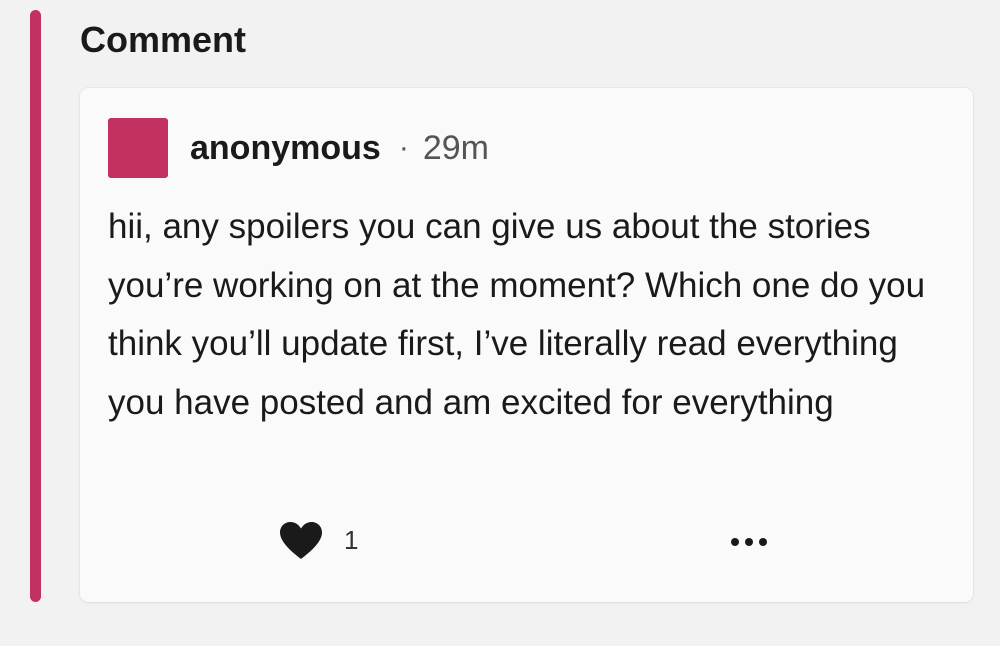 The width and height of the screenshot is (1000, 646). Describe the element at coordinates (285, 148) in the screenshot. I see `author-name: anonymous` at that location.